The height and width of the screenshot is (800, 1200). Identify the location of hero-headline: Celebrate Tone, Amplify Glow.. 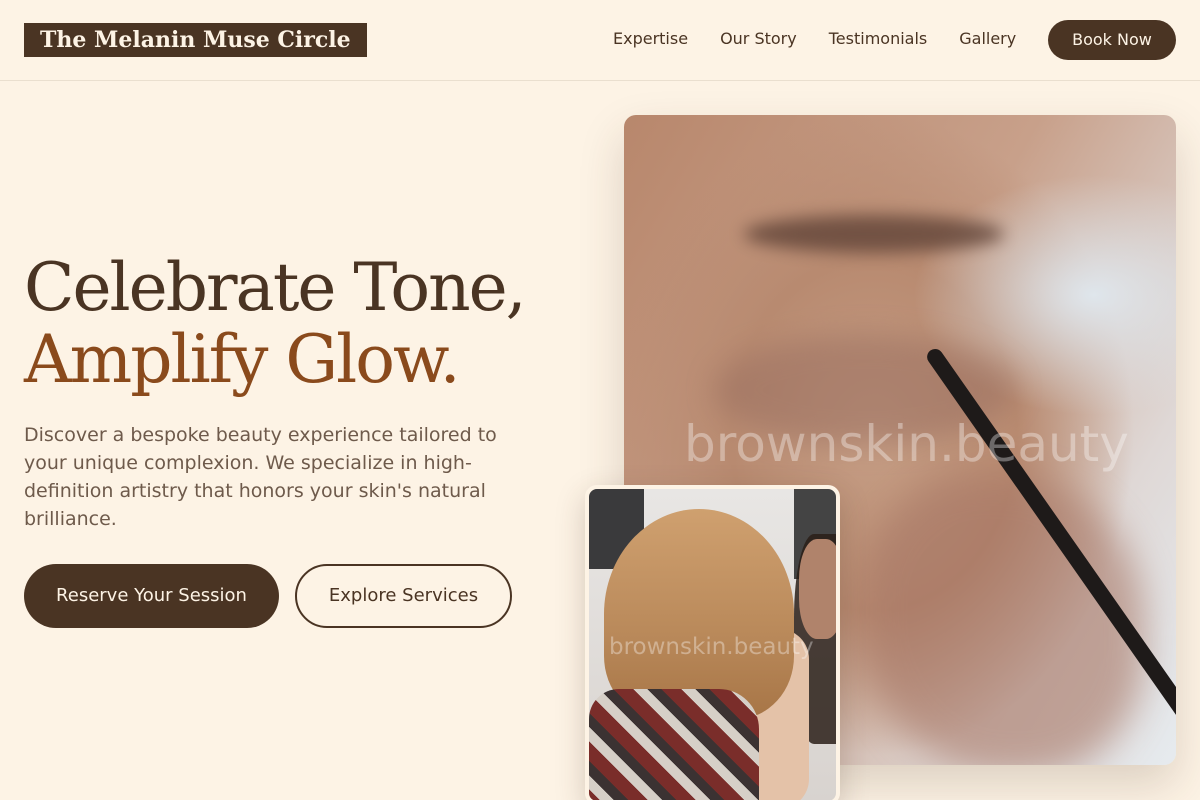
(304, 324).